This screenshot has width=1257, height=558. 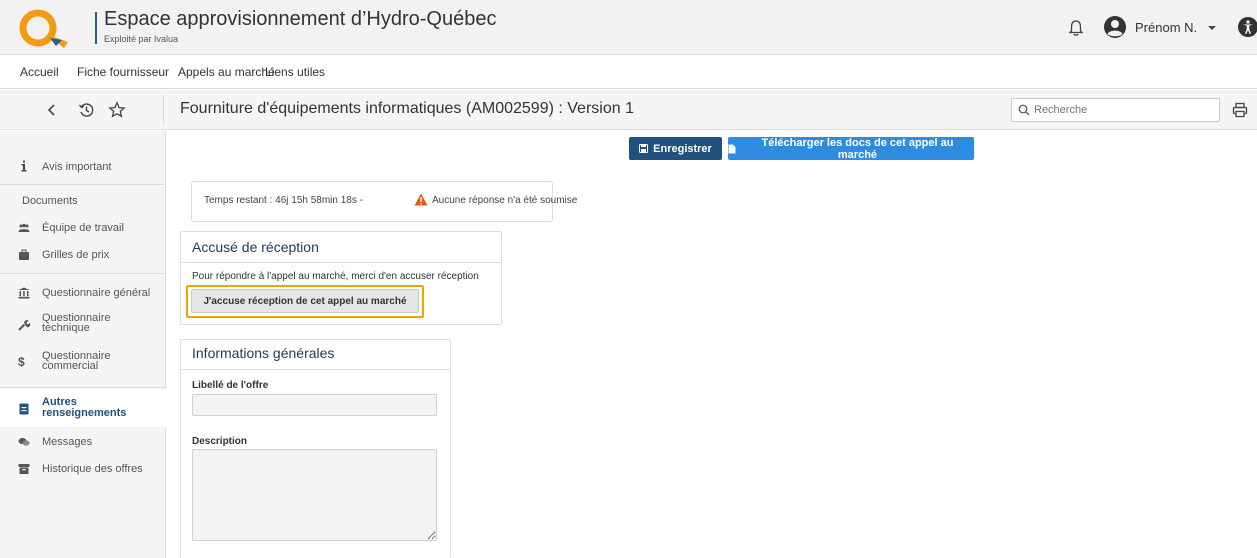 What do you see at coordinates (96, 28) in the screenshot?
I see `brand-divider` at bounding box center [96, 28].